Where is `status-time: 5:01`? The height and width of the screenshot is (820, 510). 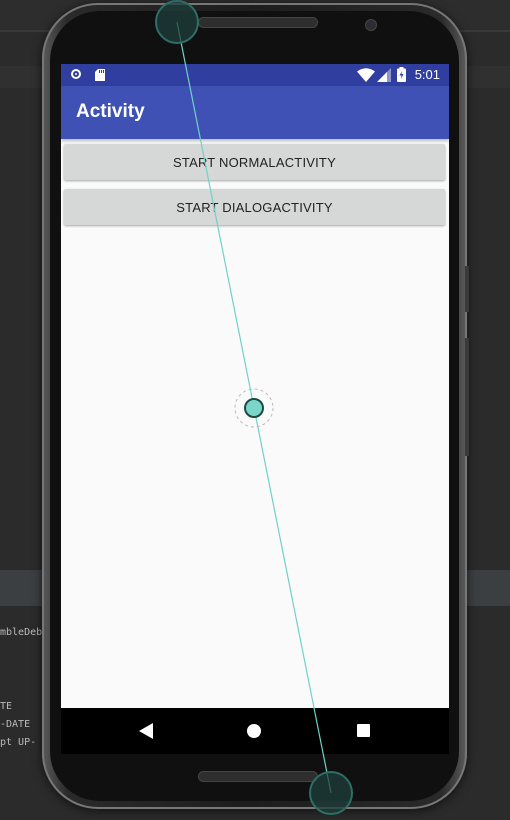
status-time: 5:01 is located at coordinates (427, 74).